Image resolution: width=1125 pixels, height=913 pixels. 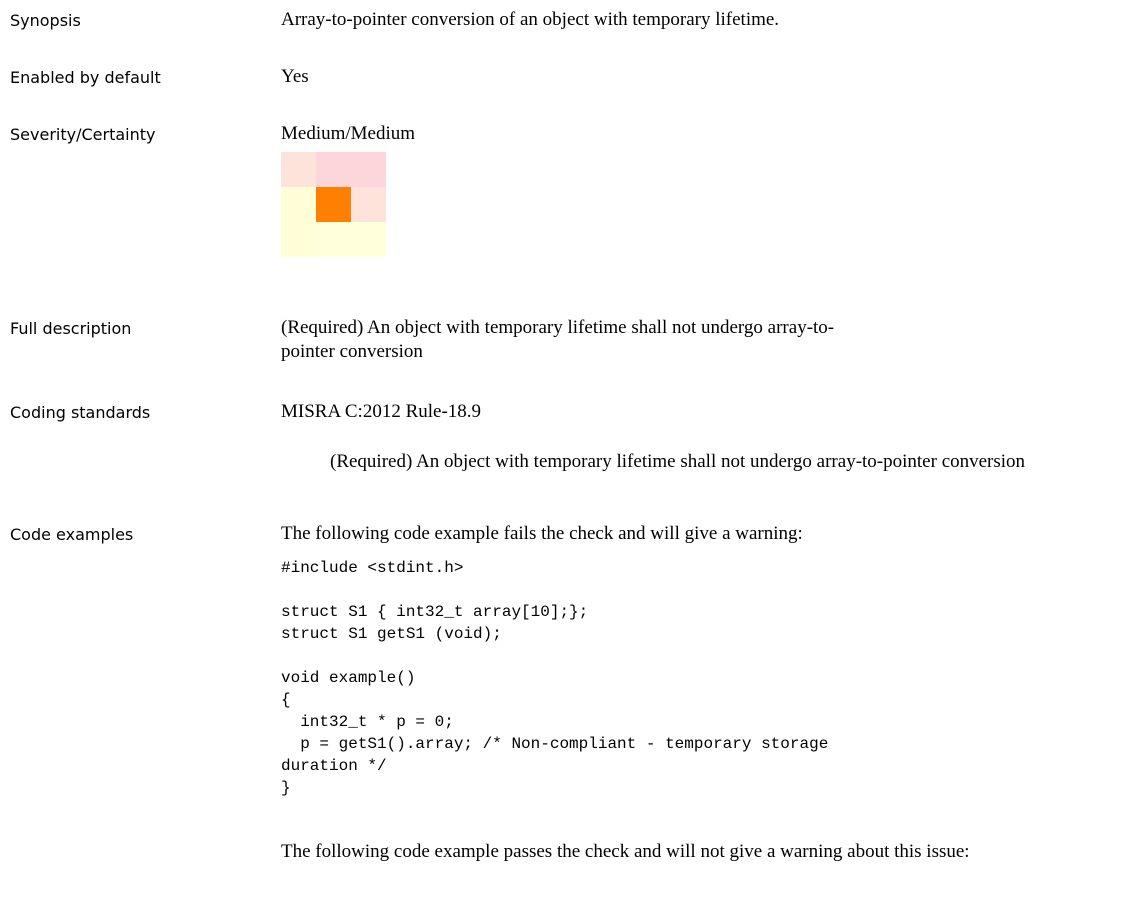 I want to click on coding-standards-label: Coding standards, so click(x=80, y=412).